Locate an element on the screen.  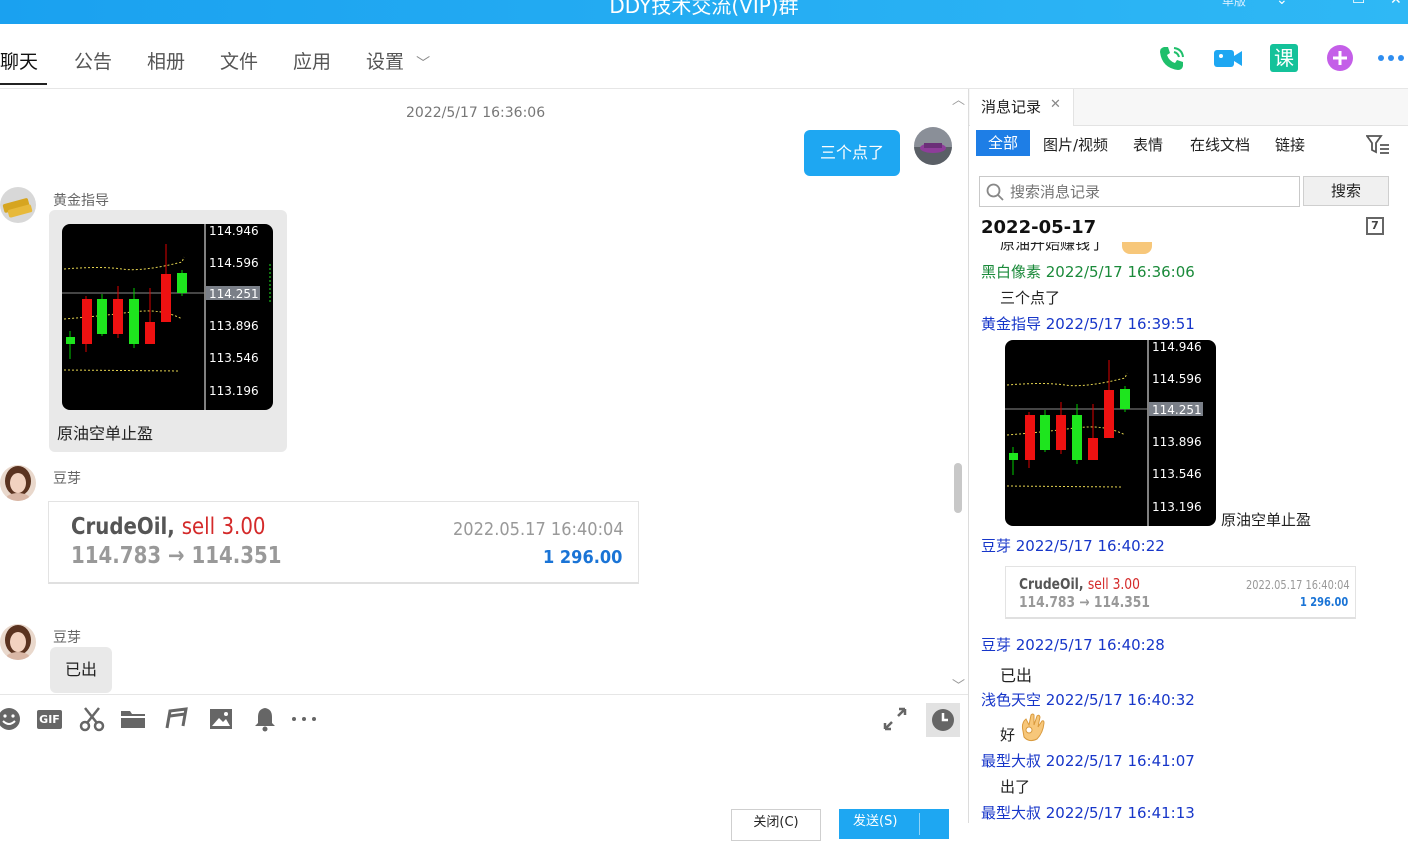
history-text: 好 is located at coordinates (1008, 735).